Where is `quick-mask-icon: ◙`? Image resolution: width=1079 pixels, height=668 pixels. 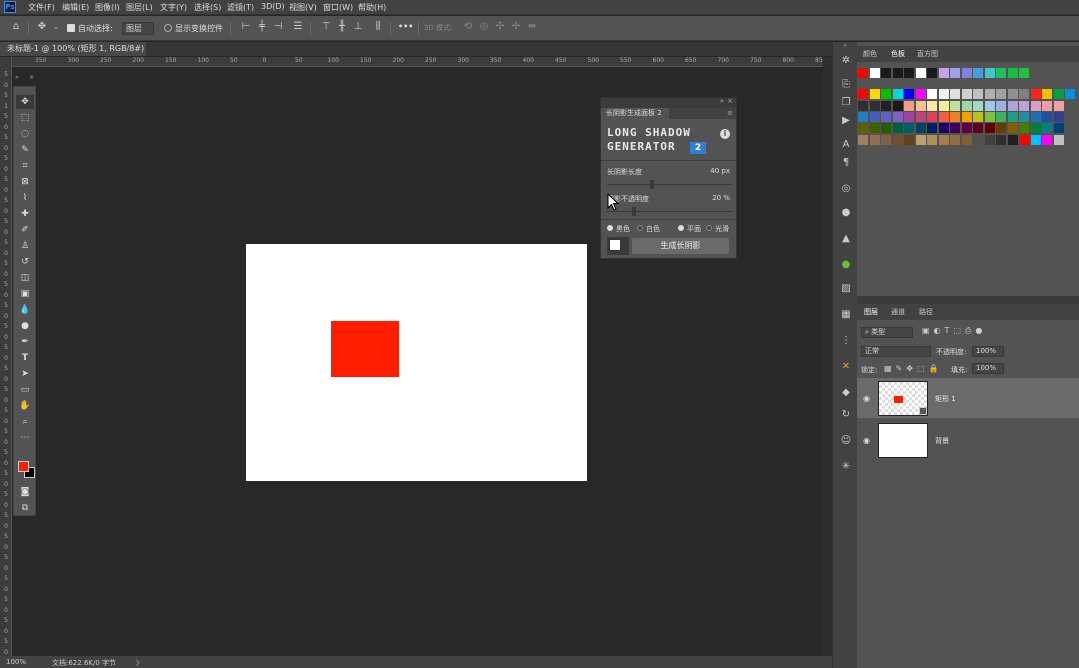 quick-mask-icon: ◙ is located at coordinates (25, 492).